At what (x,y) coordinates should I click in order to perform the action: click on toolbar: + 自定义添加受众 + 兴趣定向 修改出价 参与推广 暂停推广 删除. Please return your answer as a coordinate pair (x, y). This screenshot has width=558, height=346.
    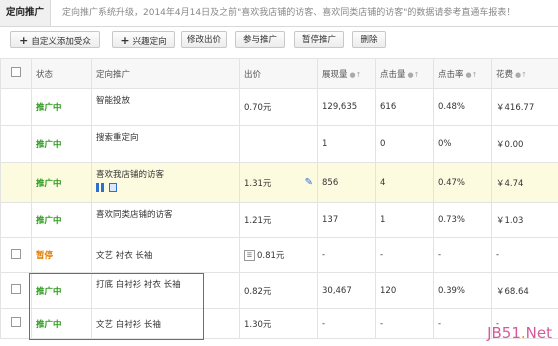
    Looking at the image, I should click on (279, 40).